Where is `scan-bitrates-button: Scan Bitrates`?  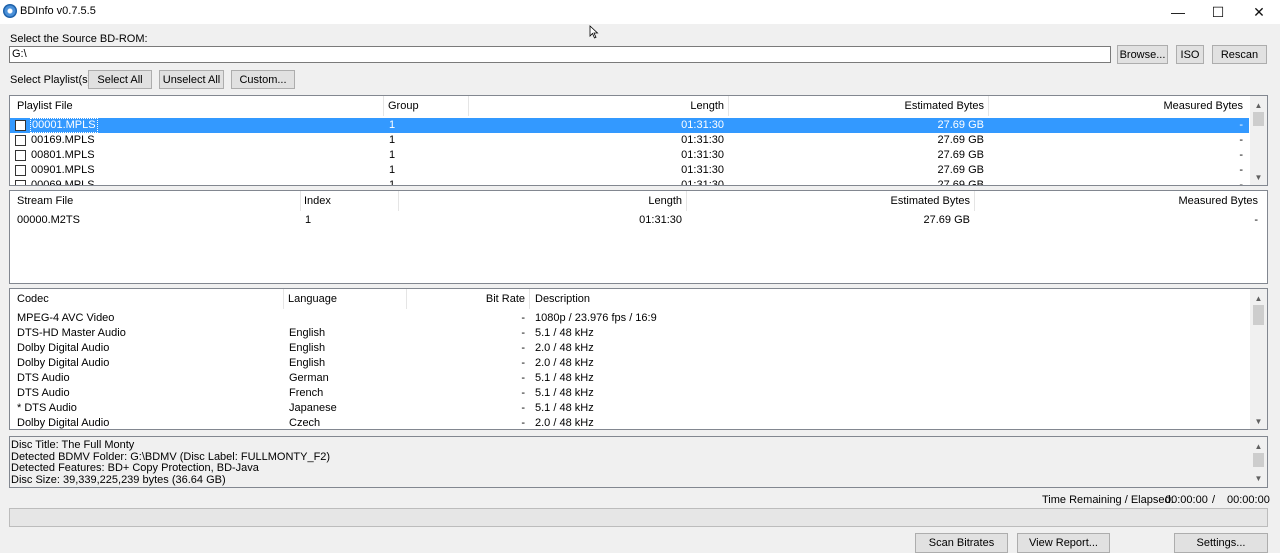
scan-bitrates-button: Scan Bitrates is located at coordinates (961, 543).